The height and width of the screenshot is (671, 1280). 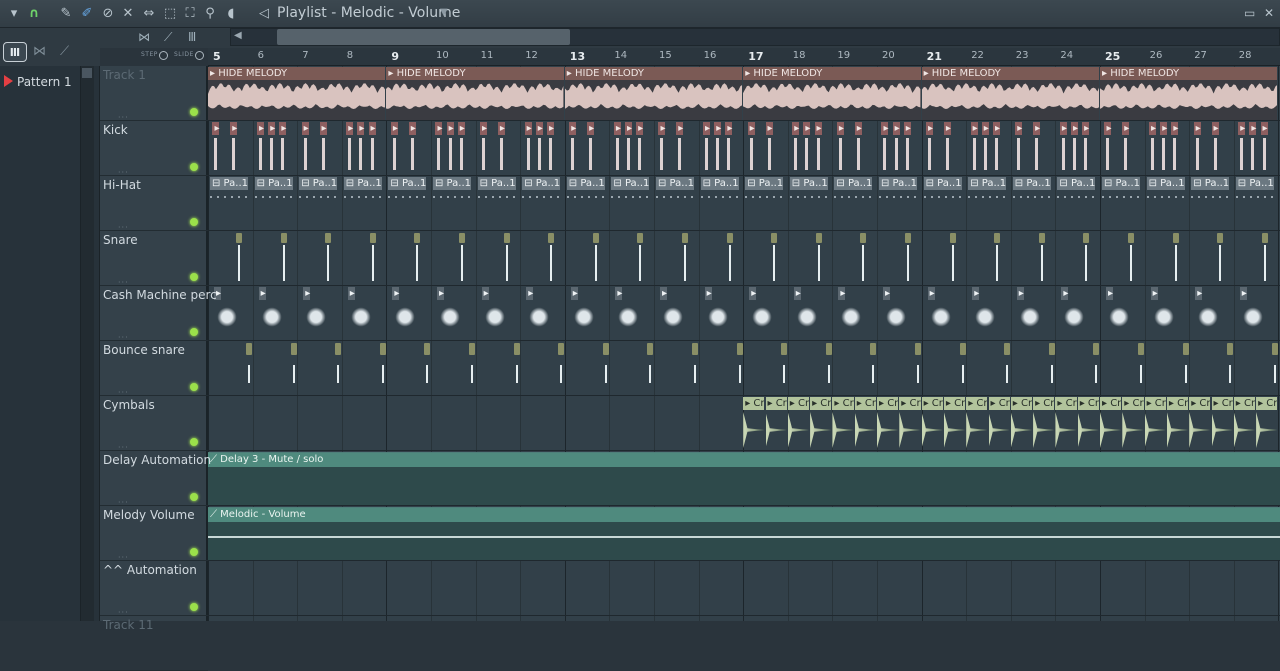 I want to click on scroll-up-icon, so click(x=87, y=73).